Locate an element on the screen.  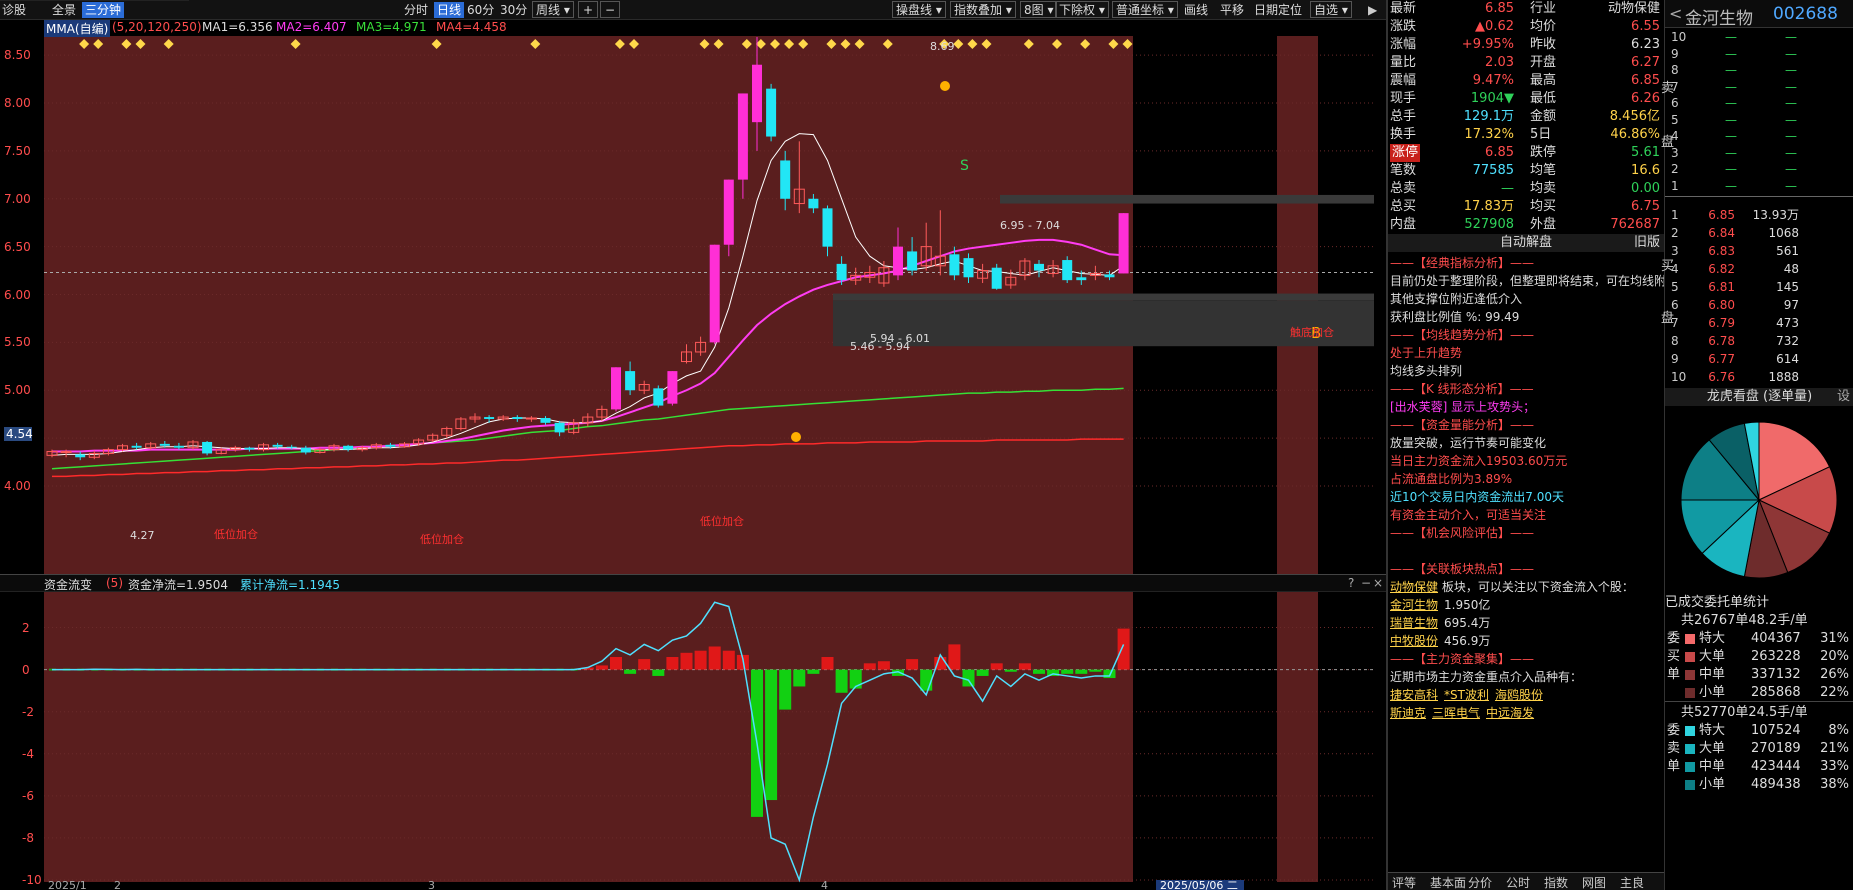
focus-stock-link: 捷安高科 is located at coordinates (1414, 695).